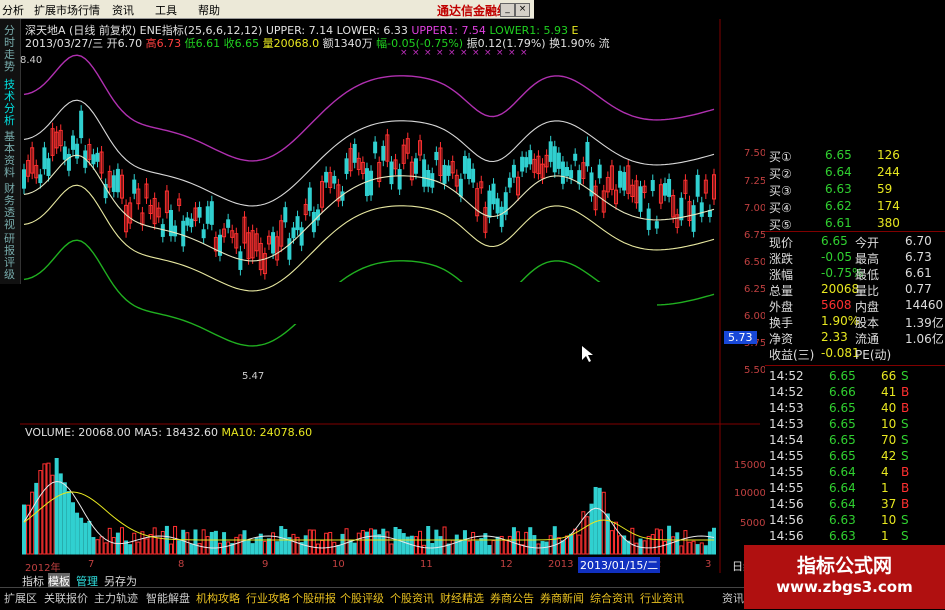 The width and height of the screenshot is (945, 610). I want to click on lower-line, so click(369, 238).